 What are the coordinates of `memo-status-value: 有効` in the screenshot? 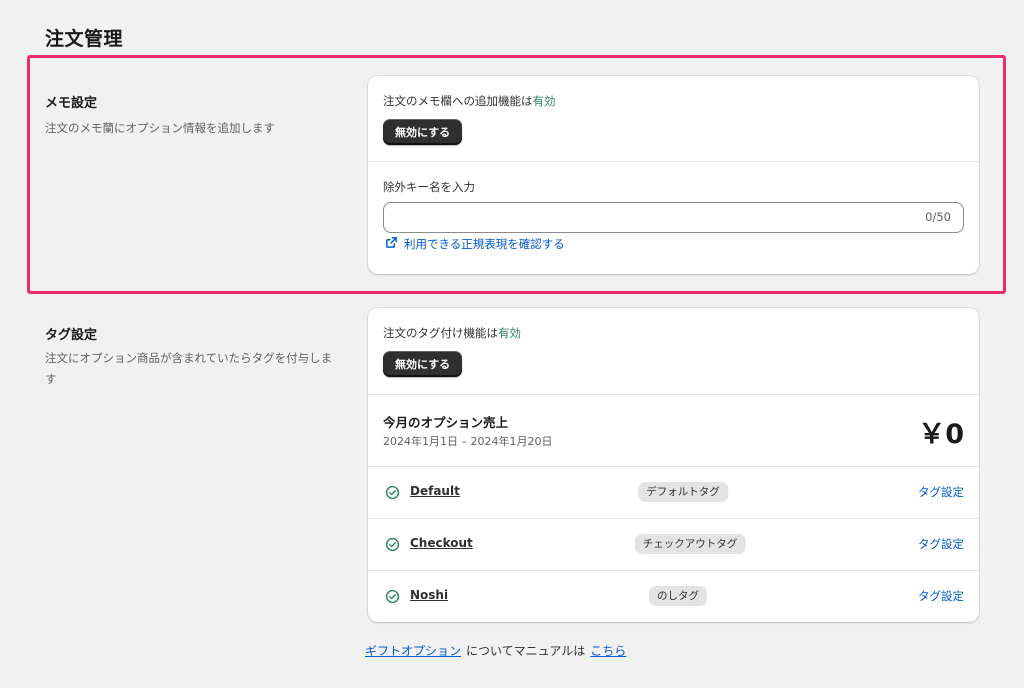 It's located at (544, 101).